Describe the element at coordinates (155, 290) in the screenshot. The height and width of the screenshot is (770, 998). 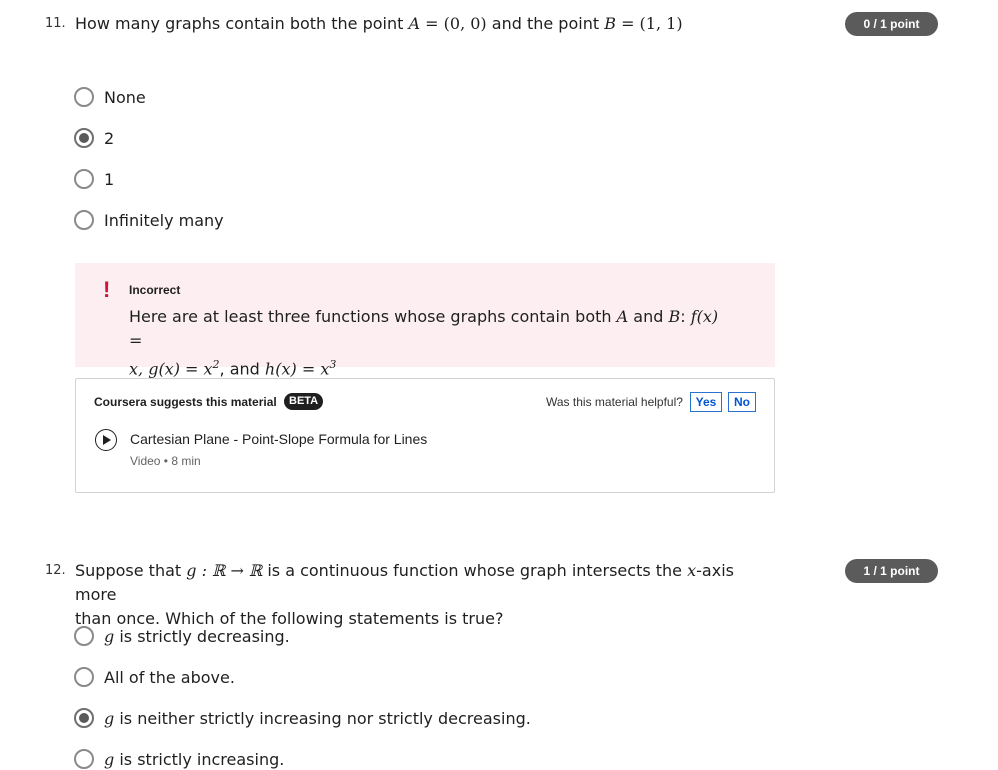
I see `feedback-title: Incorrect` at that location.